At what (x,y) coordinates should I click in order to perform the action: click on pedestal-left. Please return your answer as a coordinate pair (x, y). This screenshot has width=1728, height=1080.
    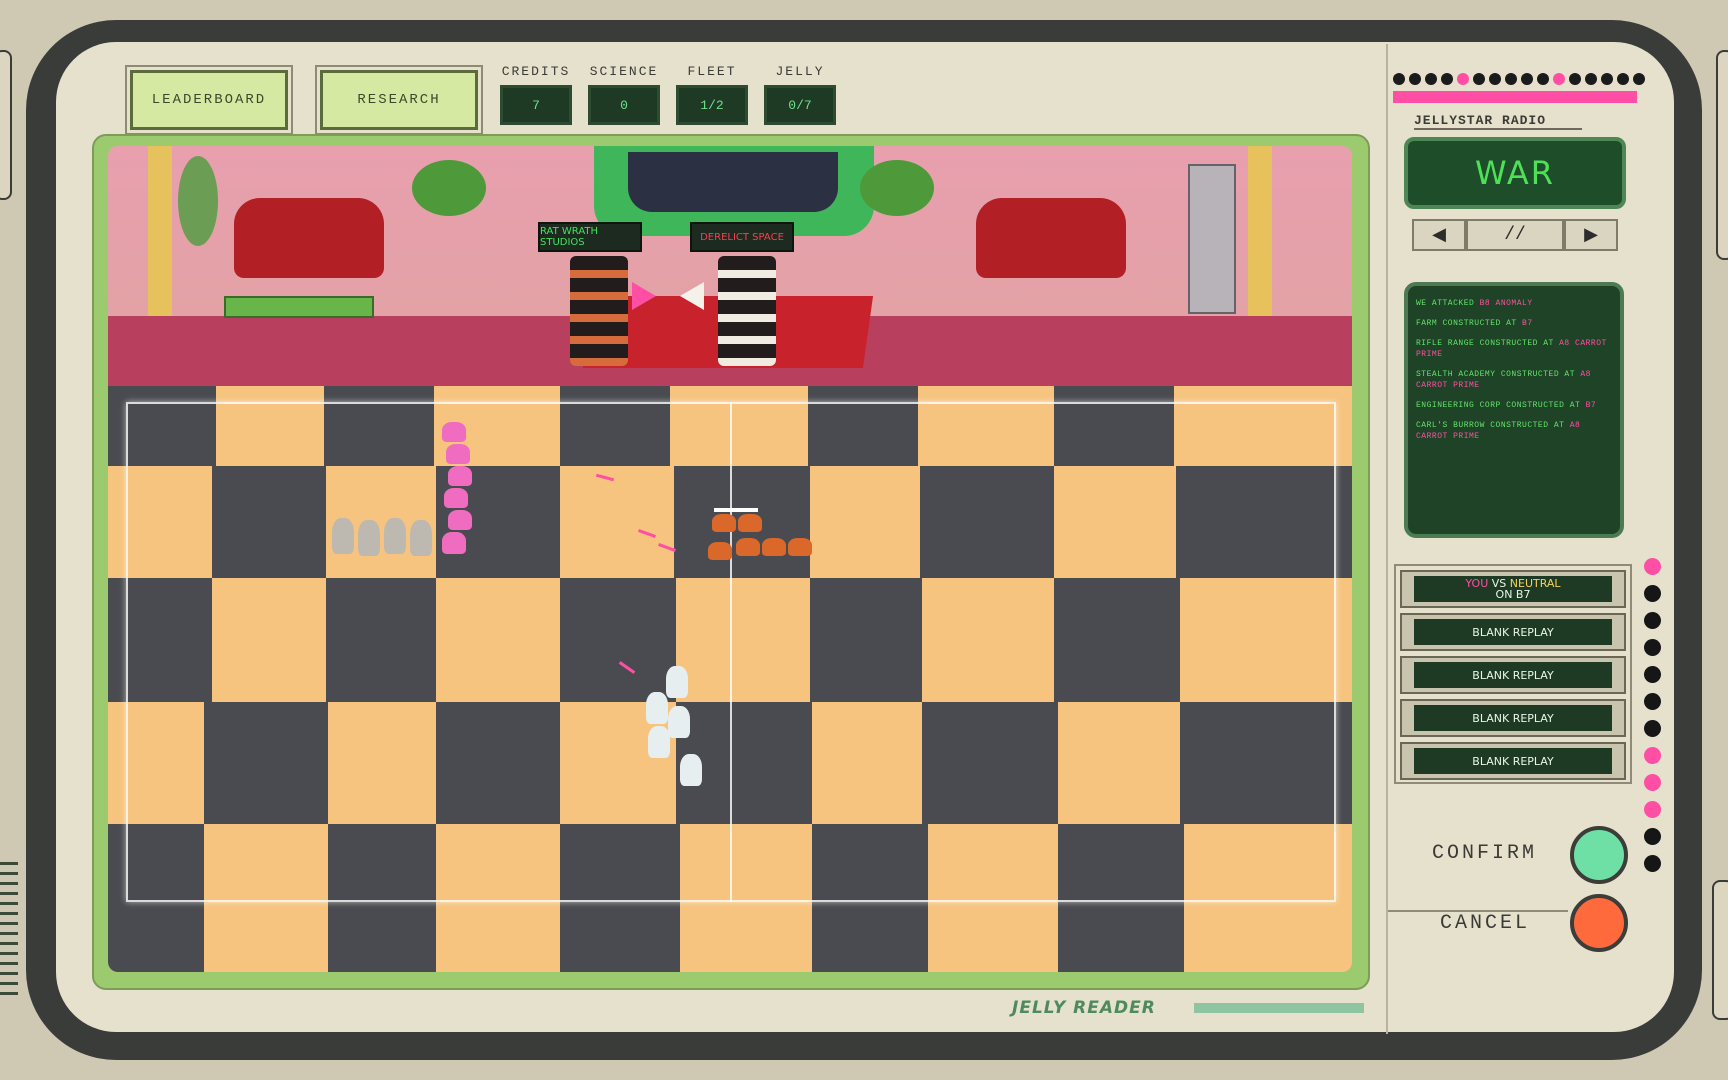
    Looking at the image, I should click on (599, 311).